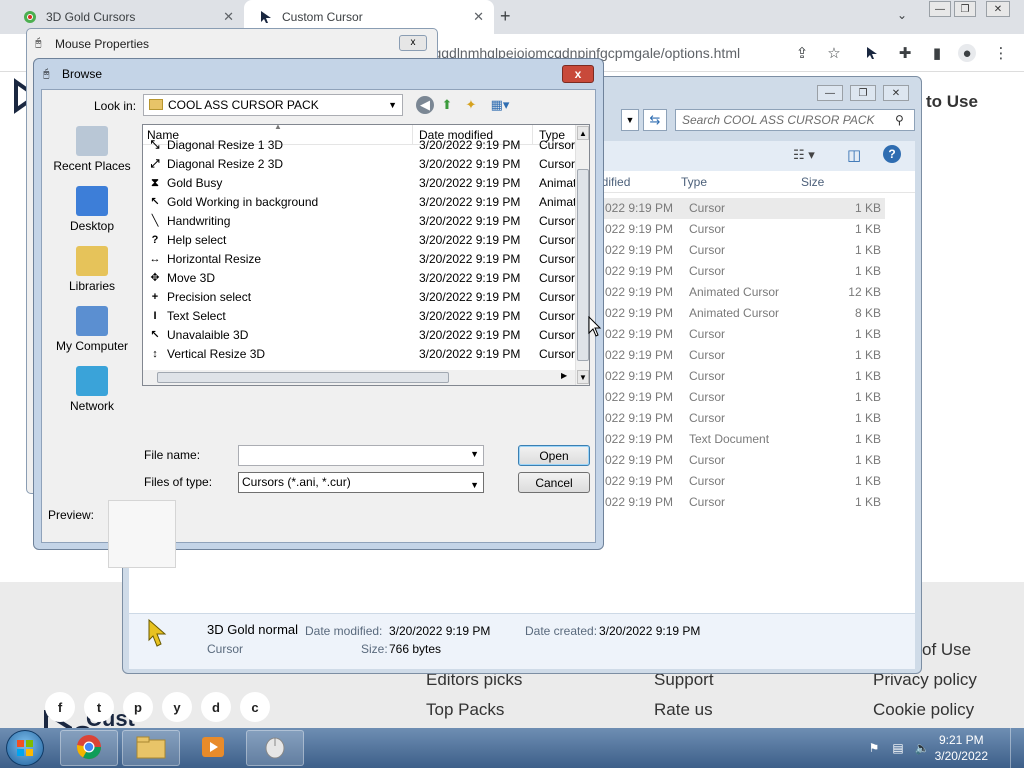  What do you see at coordinates (25, 748) in the screenshot?
I see `start-button` at bounding box center [25, 748].